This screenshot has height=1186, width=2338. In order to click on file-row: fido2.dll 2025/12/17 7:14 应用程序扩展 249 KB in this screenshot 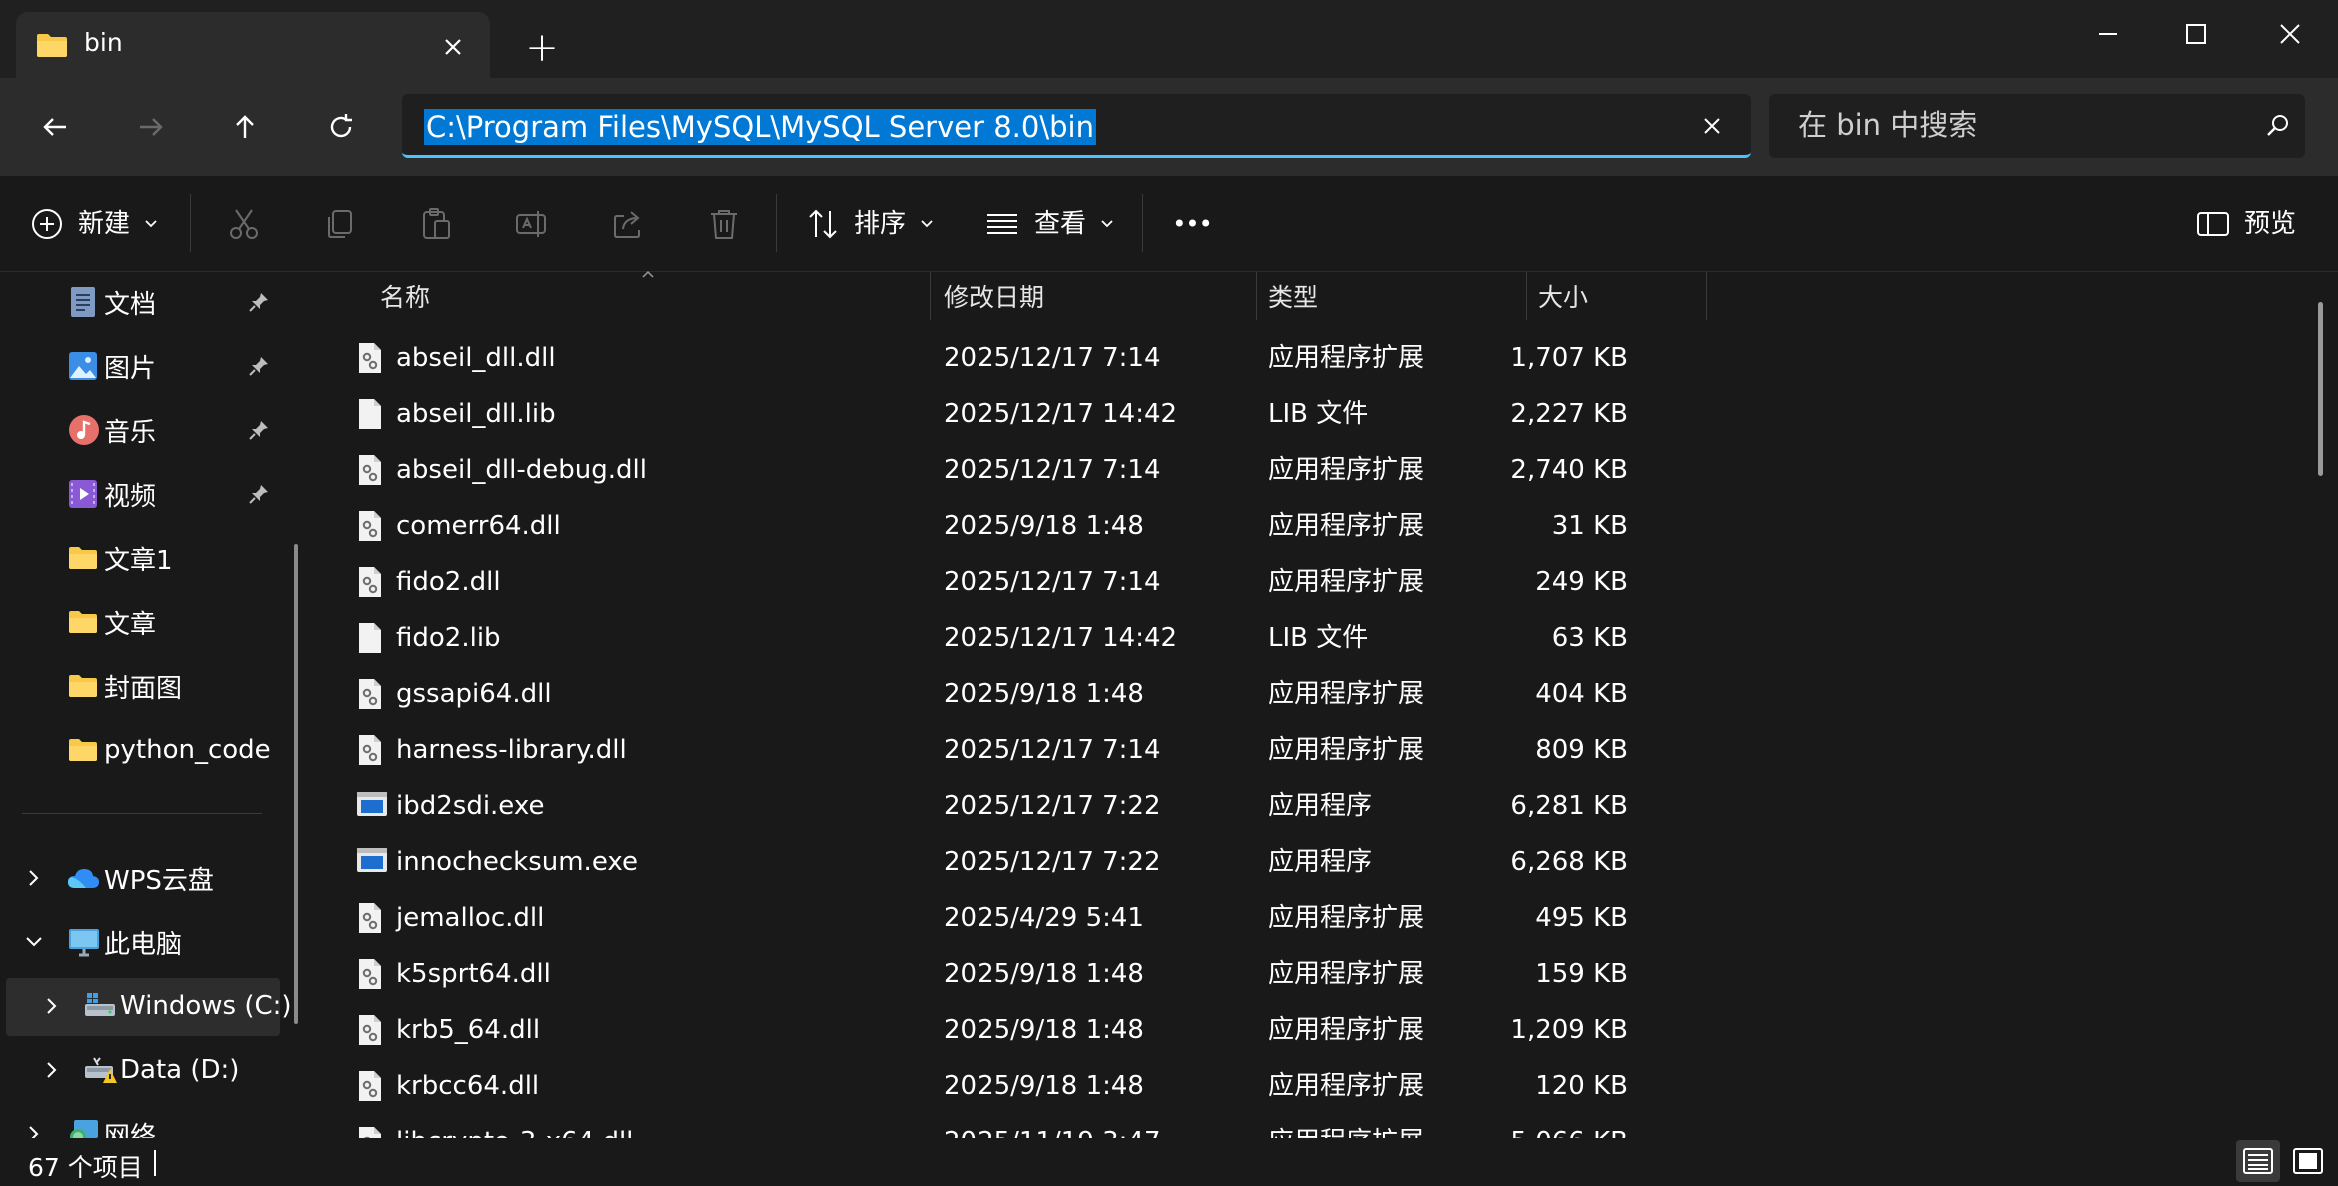, I will do `click(1020, 582)`.